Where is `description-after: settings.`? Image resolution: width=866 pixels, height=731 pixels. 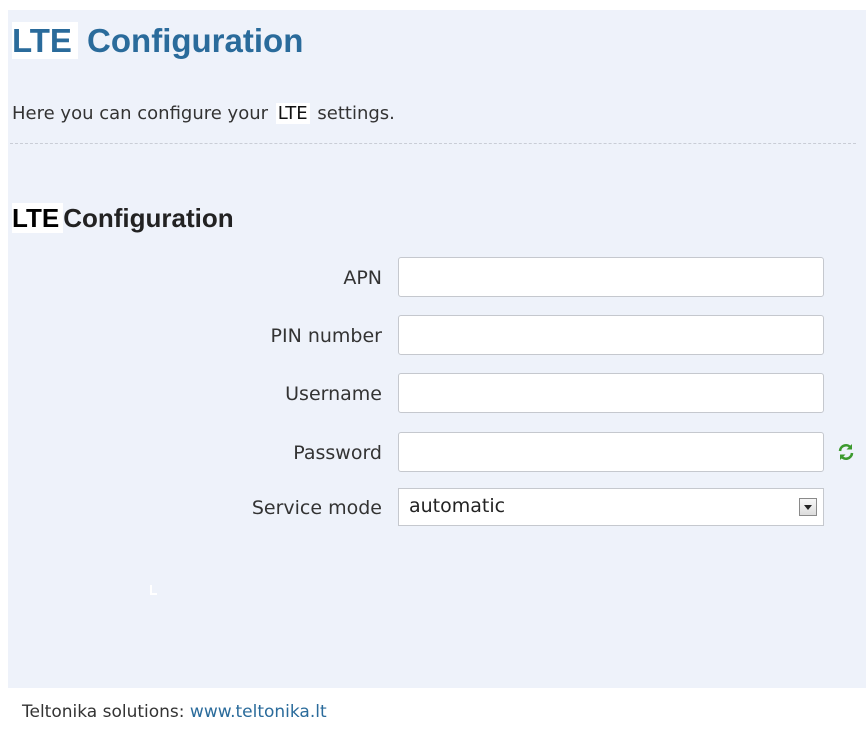
description-after: settings. is located at coordinates (353, 113).